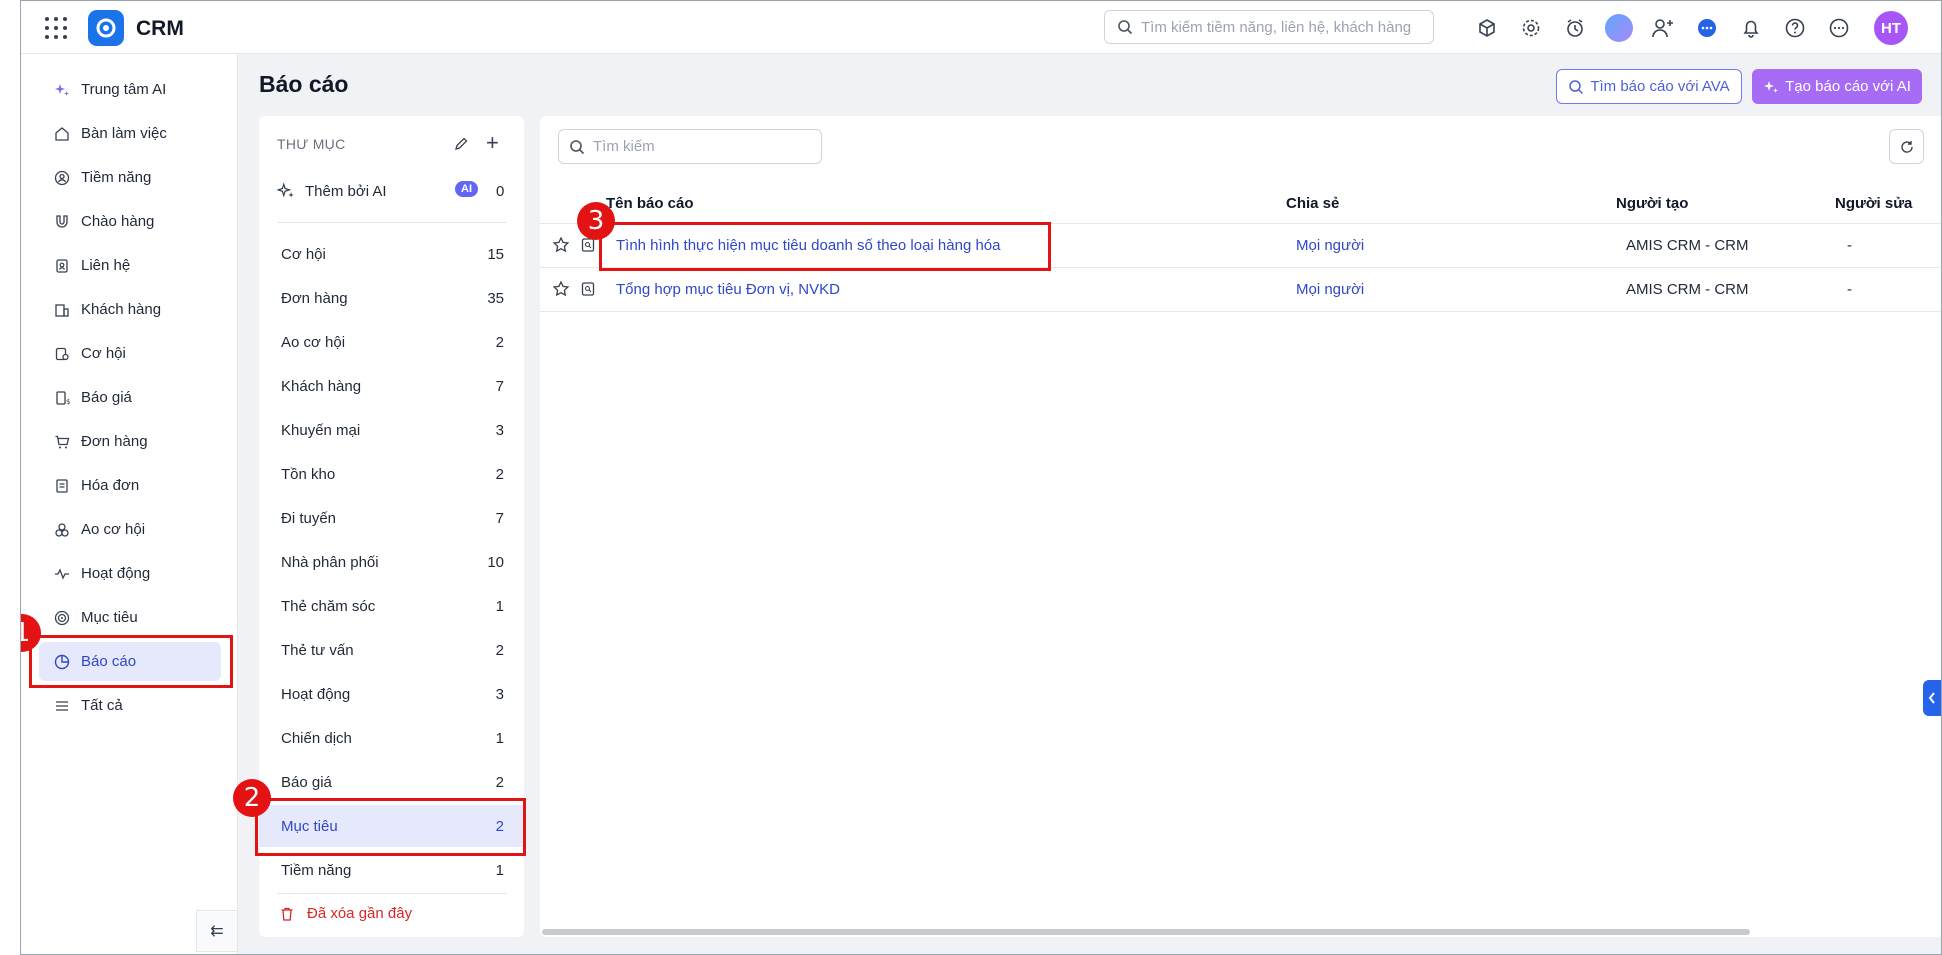  Describe the element at coordinates (130, 221) in the screenshot. I see `sidebar-item-offers: Chào hàng` at that location.